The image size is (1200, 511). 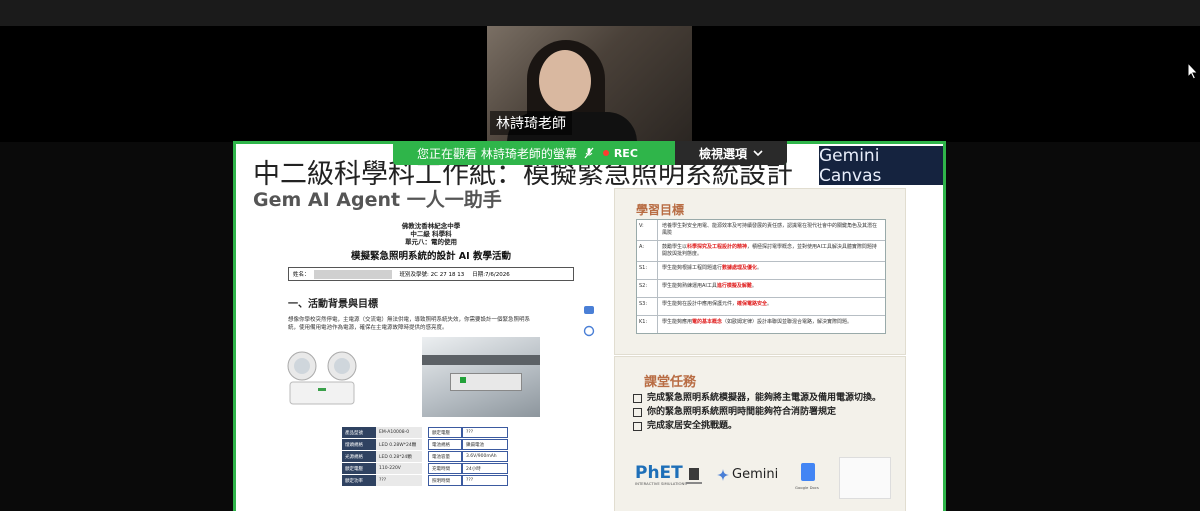 What do you see at coordinates (661, 474) in the screenshot?
I see `phet-logo: PhET INTERACTIVE SIMULATIONS` at bounding box center [661, 474].